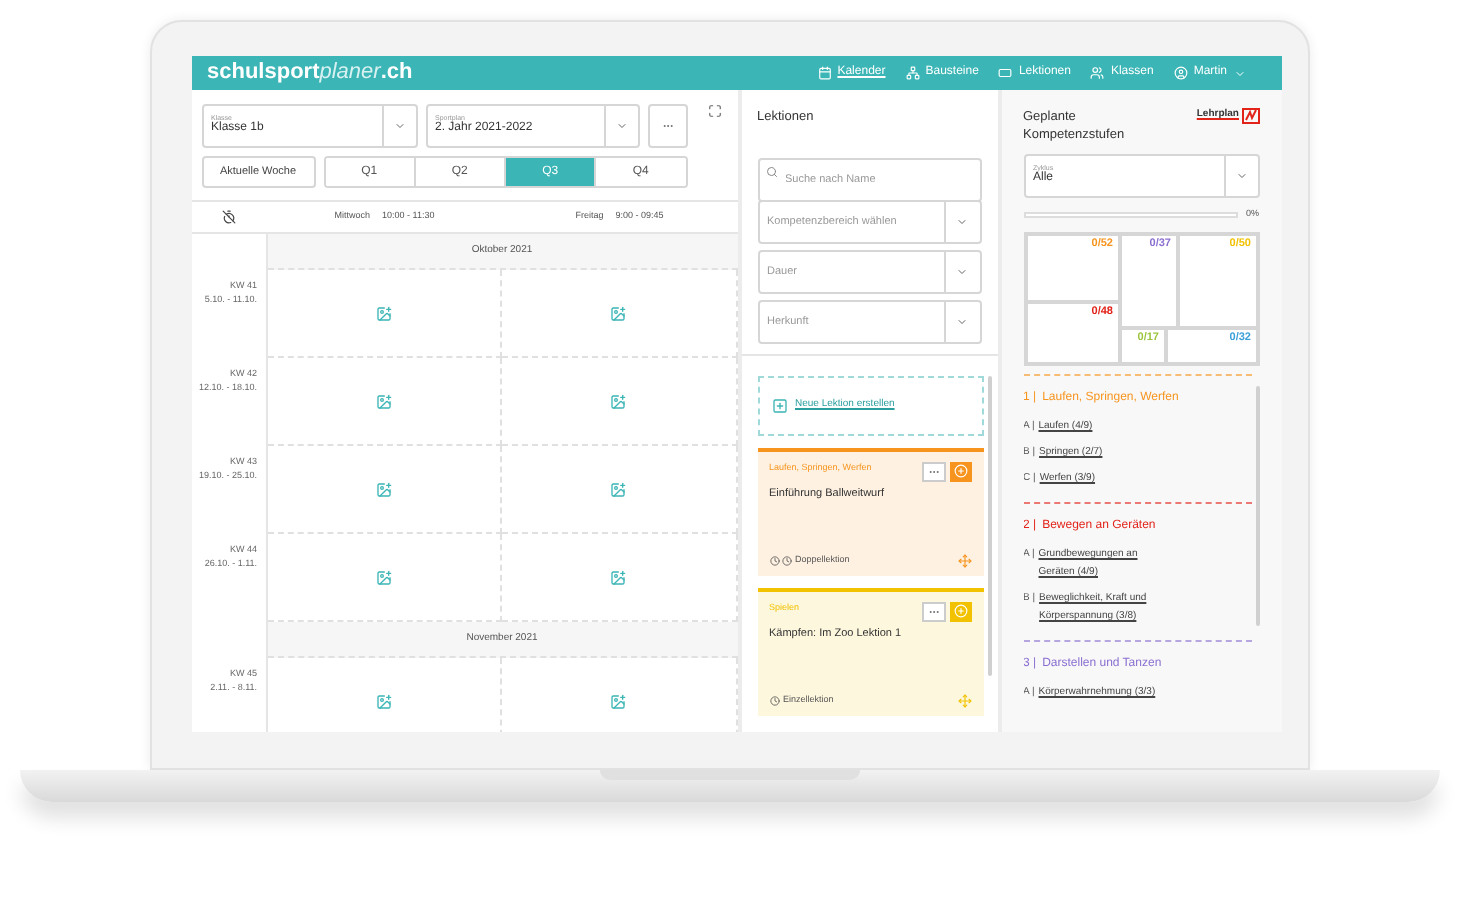 This screenshot has height=900, width=1458. I want to click on more-button, so click(667, 126).